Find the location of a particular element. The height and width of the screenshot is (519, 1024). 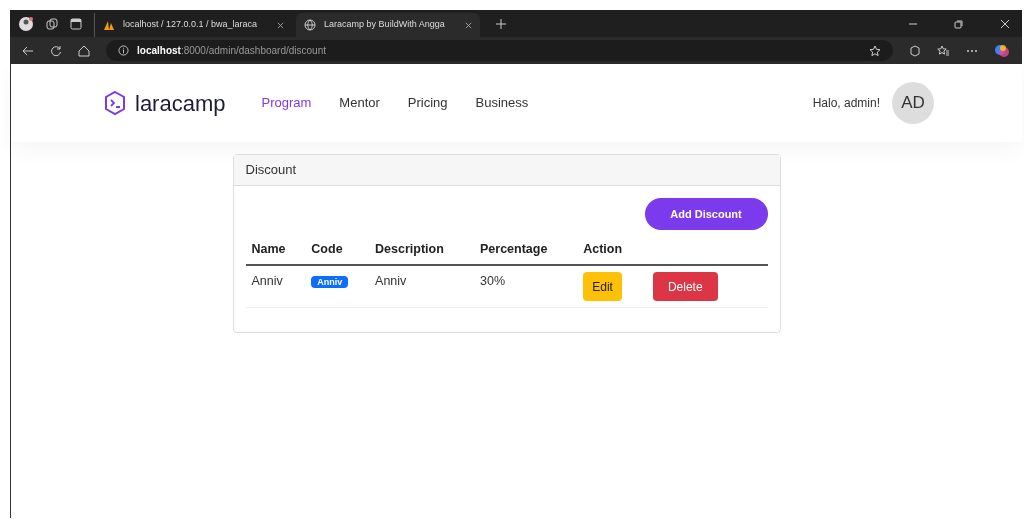

close-icon is located at coordinates (1005, 23).